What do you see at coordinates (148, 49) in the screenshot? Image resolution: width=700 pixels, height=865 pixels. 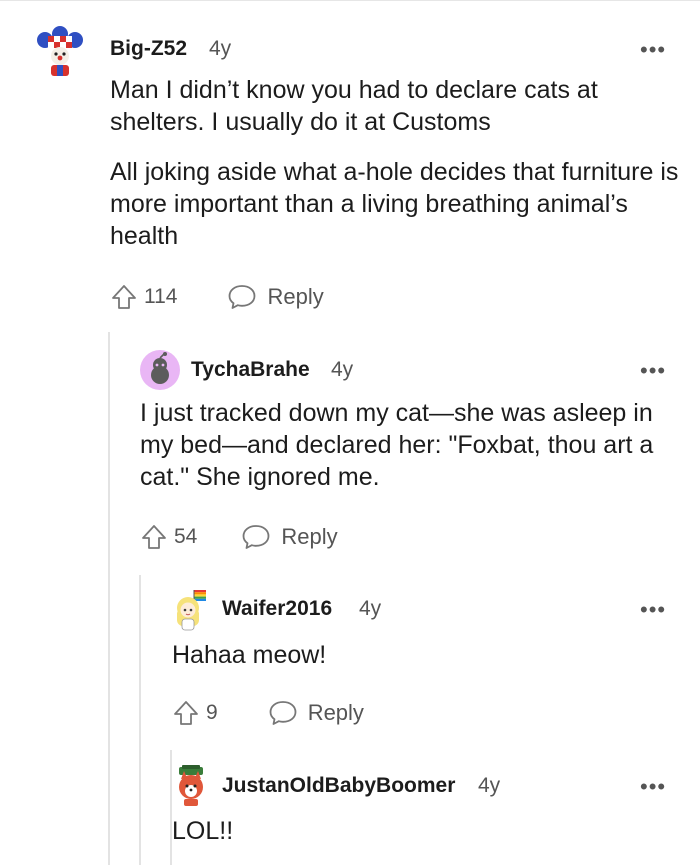 I see `comment-author: Big-Z52` at bounding box center [148, 49].